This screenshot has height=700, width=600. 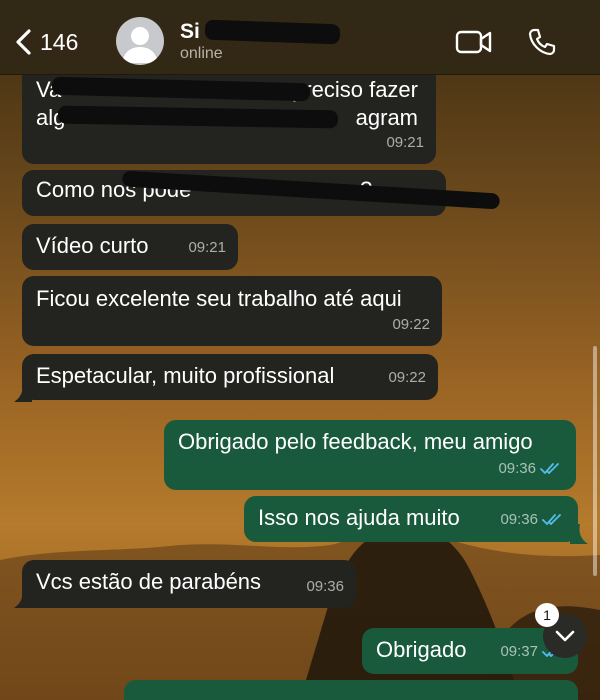 I want to click on message-bubble-incoming: Como nos pode ?, so click(x=261, y=193).